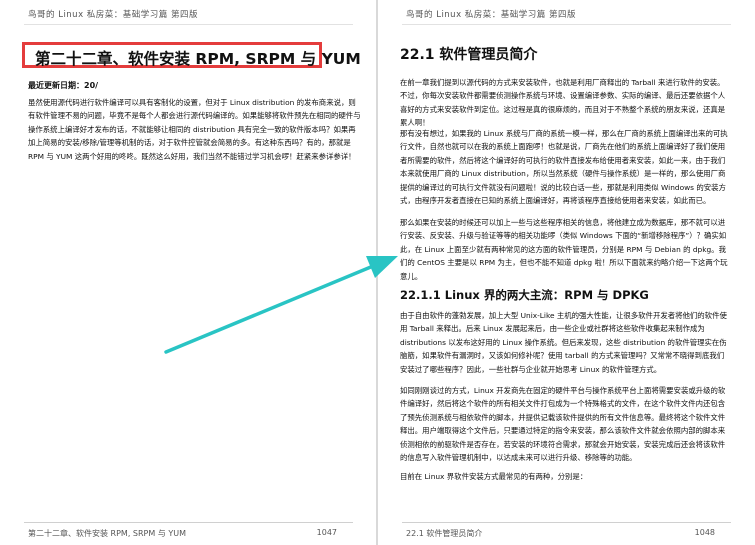 This screenshot has height=545, width=755. What do you see at coordinates (272, 308) in the screenshot?
I see `arrow-shaft` at bounding box center [272, 308].